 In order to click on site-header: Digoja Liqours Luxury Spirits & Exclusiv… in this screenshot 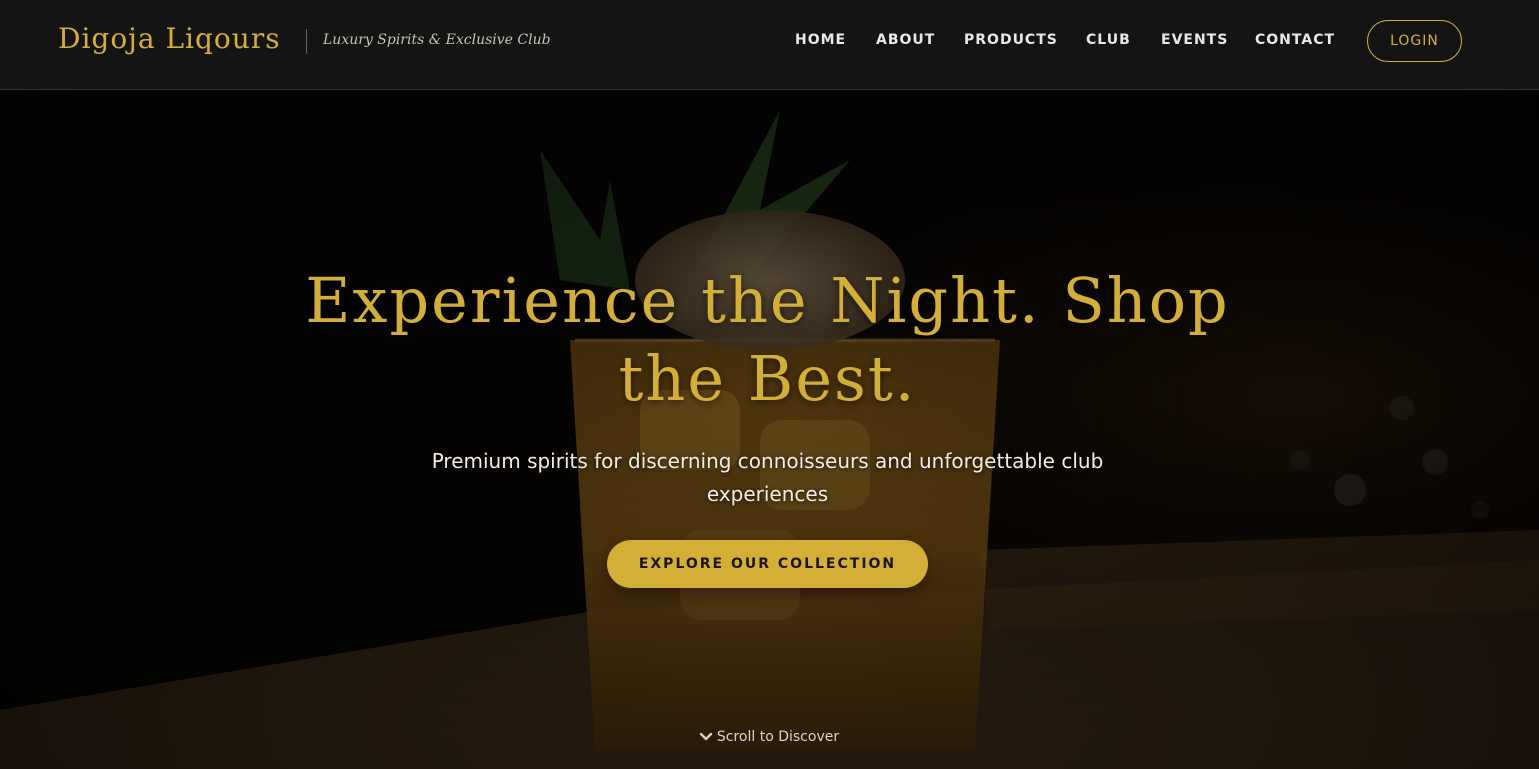, I will do `click(769, 45)`.